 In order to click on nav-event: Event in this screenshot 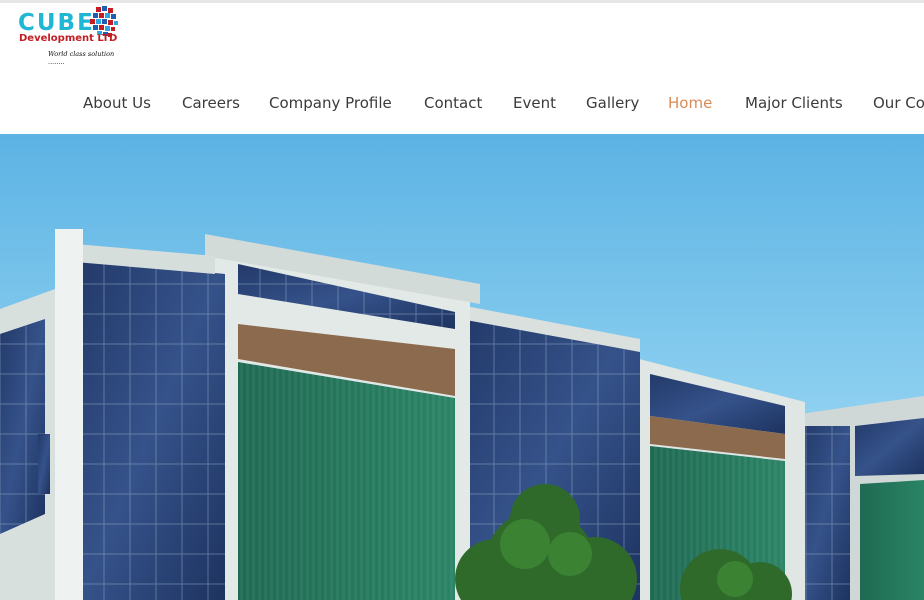, I will do `click(534, 103)`.